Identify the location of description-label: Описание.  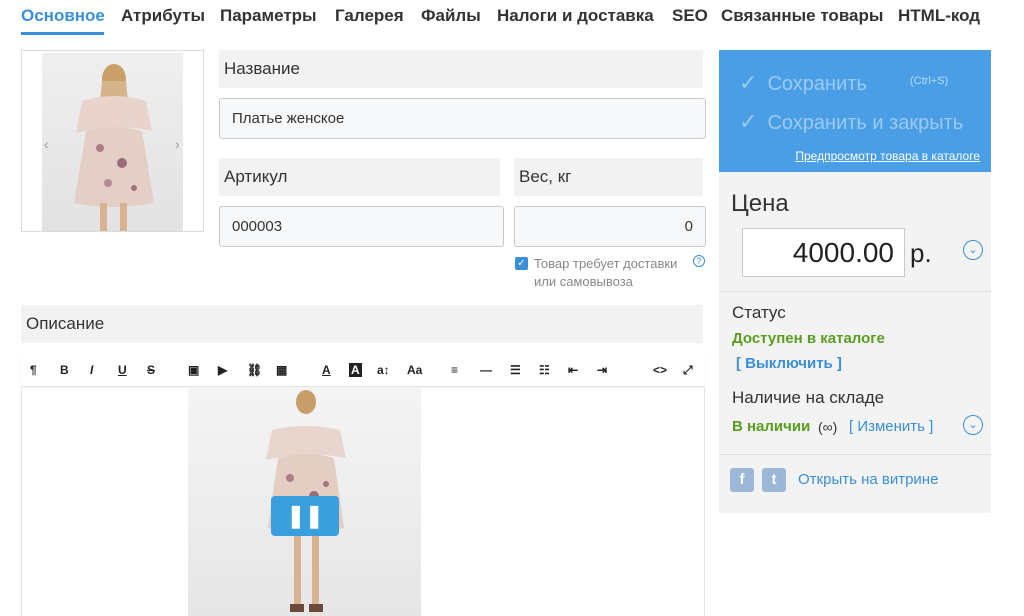
(362, 324).